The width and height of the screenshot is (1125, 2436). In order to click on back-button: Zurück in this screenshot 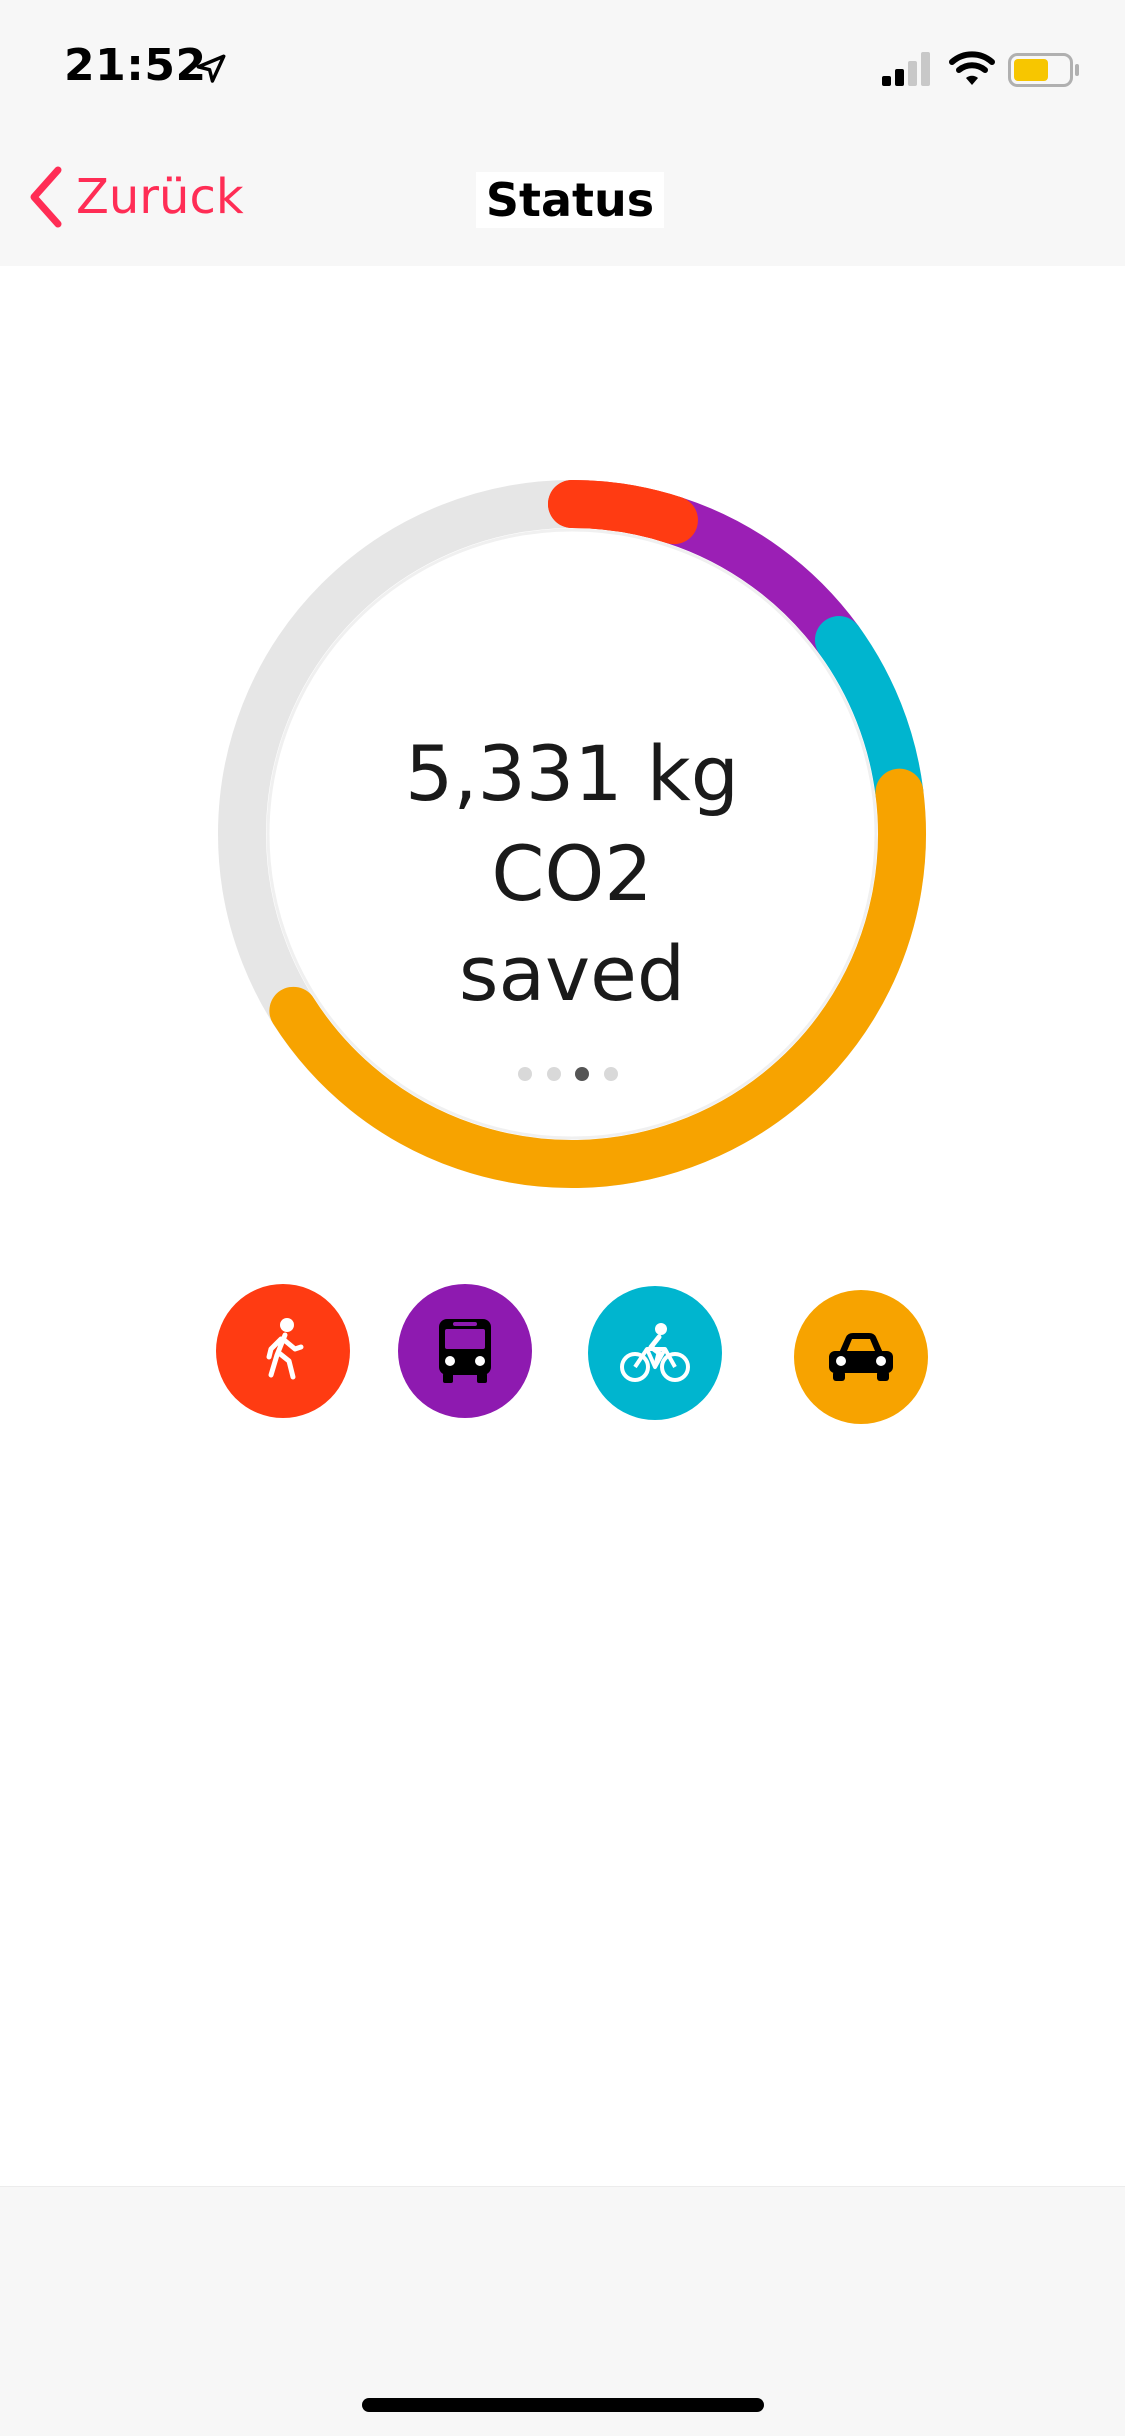, I will do `click(134, 197)`.